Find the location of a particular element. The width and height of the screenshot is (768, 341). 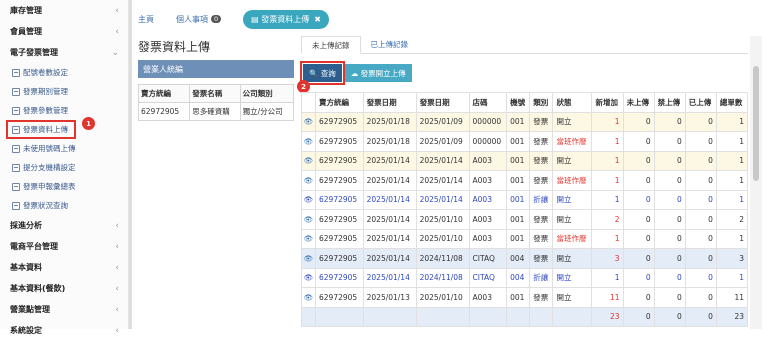

sidebar-subitem: 提分支機構設定 is located at coordinates (64, 167).